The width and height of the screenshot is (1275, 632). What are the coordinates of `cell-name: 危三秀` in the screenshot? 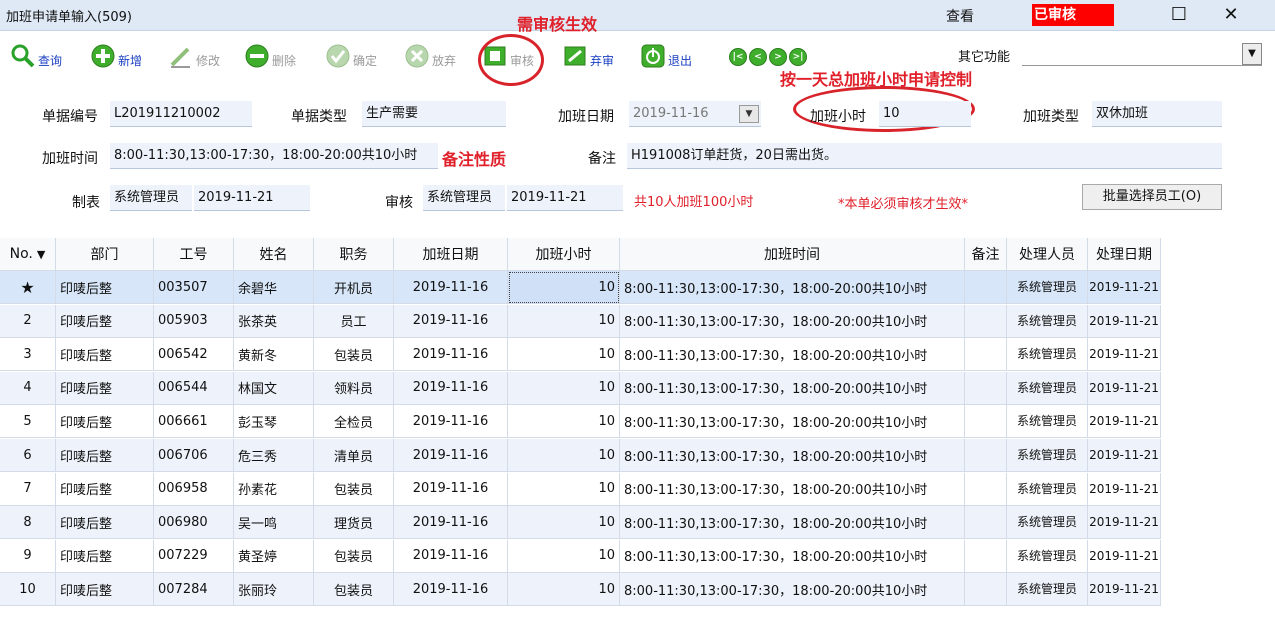 It's located at (274, 455).